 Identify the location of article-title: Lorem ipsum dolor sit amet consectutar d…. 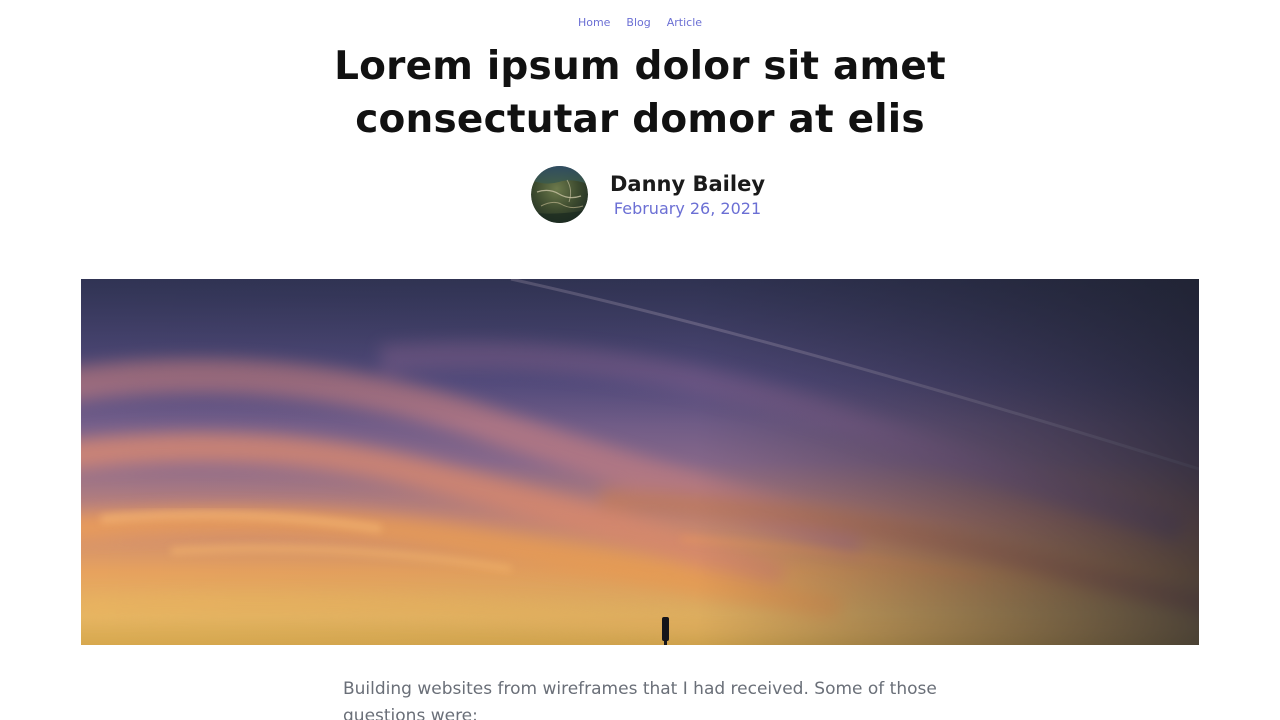
(640, 93).